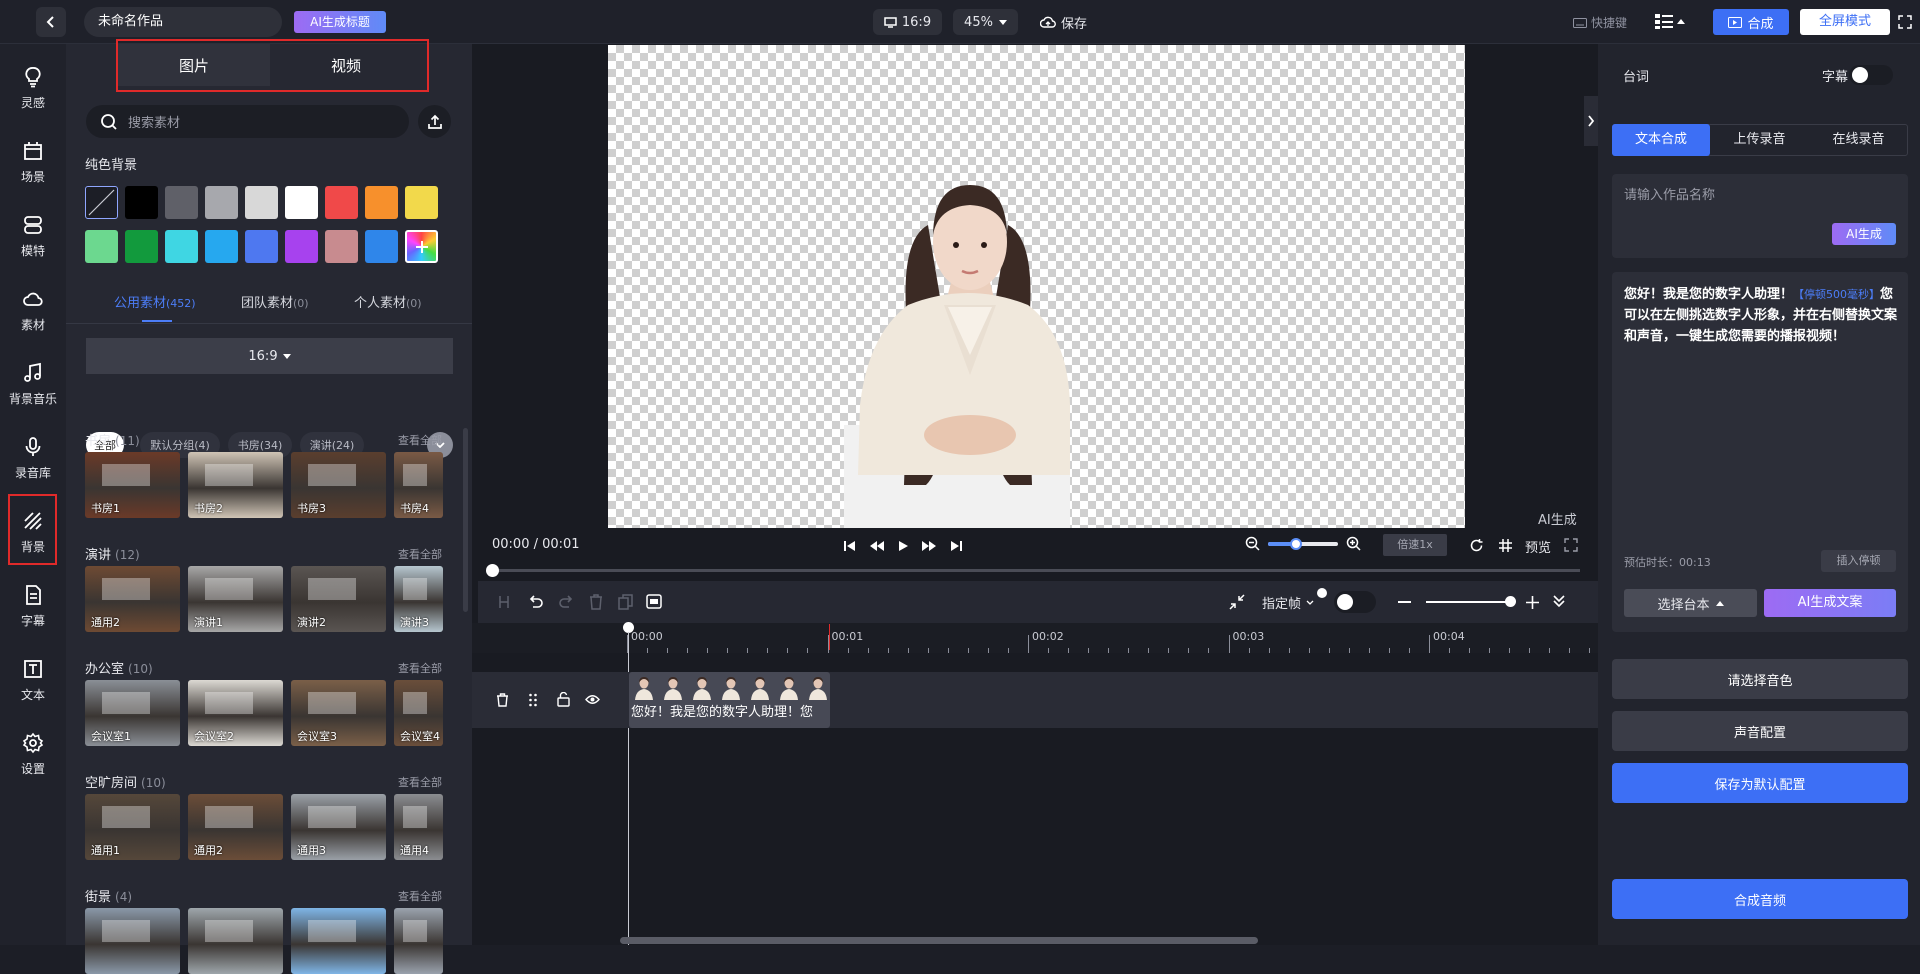 The image size is (1920, 974). Describe the element at coordinates (338, 599) in the screenshot. I see `background-thumbnail: 演讲2` at that location.